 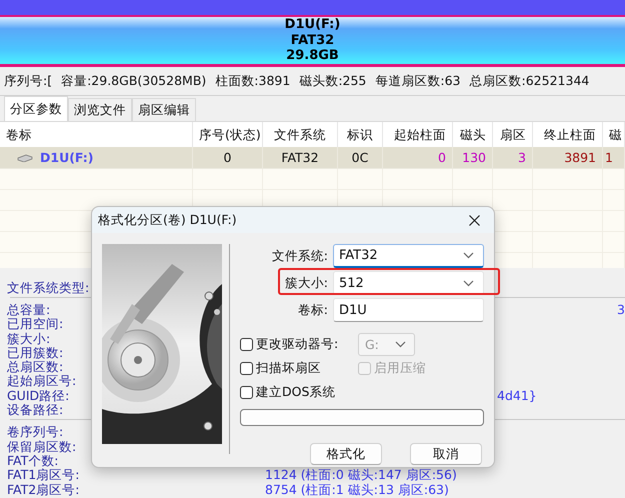 What do you see at coordinates (48, 288) in the screenshot?
I see `detail-label: 文件系统类型:` at bounding box center [48, 288].